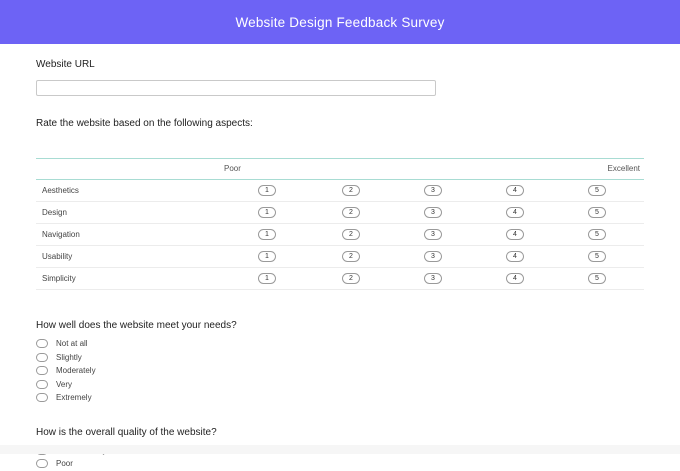 This screenshot has width=680, height=471. I want to click on option-label: Poor, so click(64, 464).